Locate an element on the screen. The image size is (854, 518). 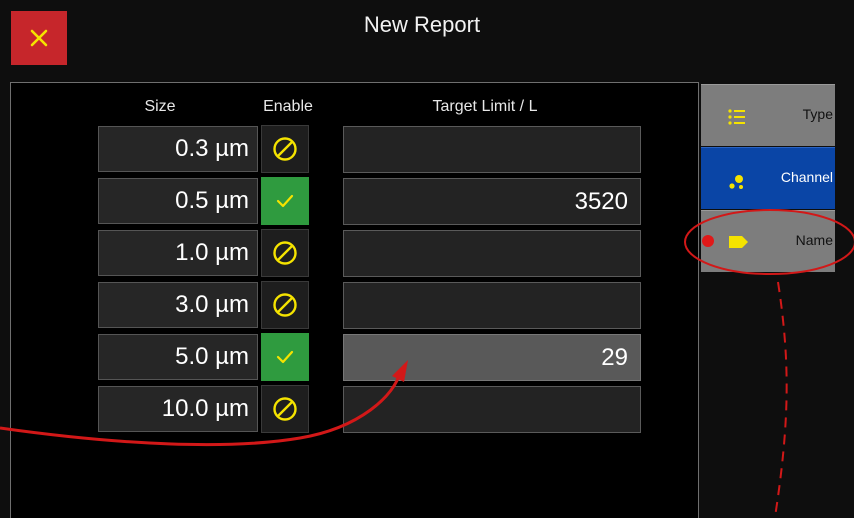
target-input-0-5: 3520 is located at coordinates (492, 201).